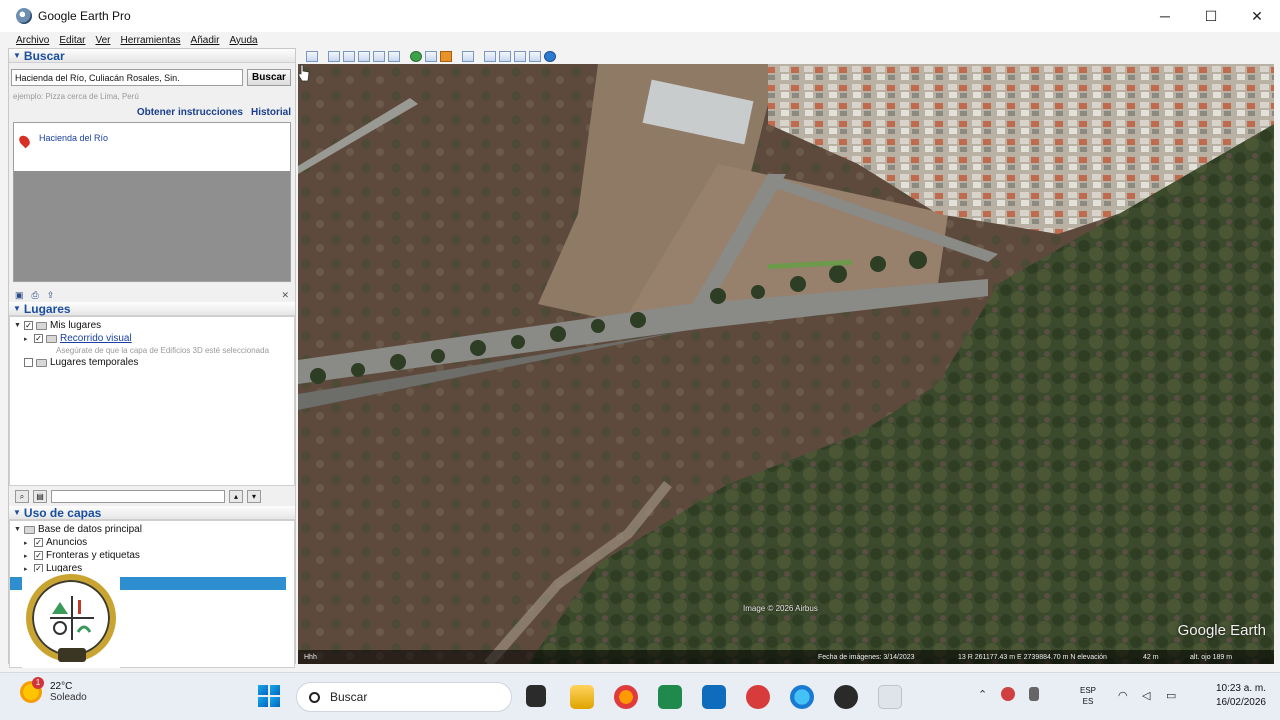 Image resolution: width=1280 pixels, height=720 pixels. What do you see at coordinates (93, 555) in the screenshot?
I see `layer-label: Fronteras y etiquetas` at bounding box center [93, 555].